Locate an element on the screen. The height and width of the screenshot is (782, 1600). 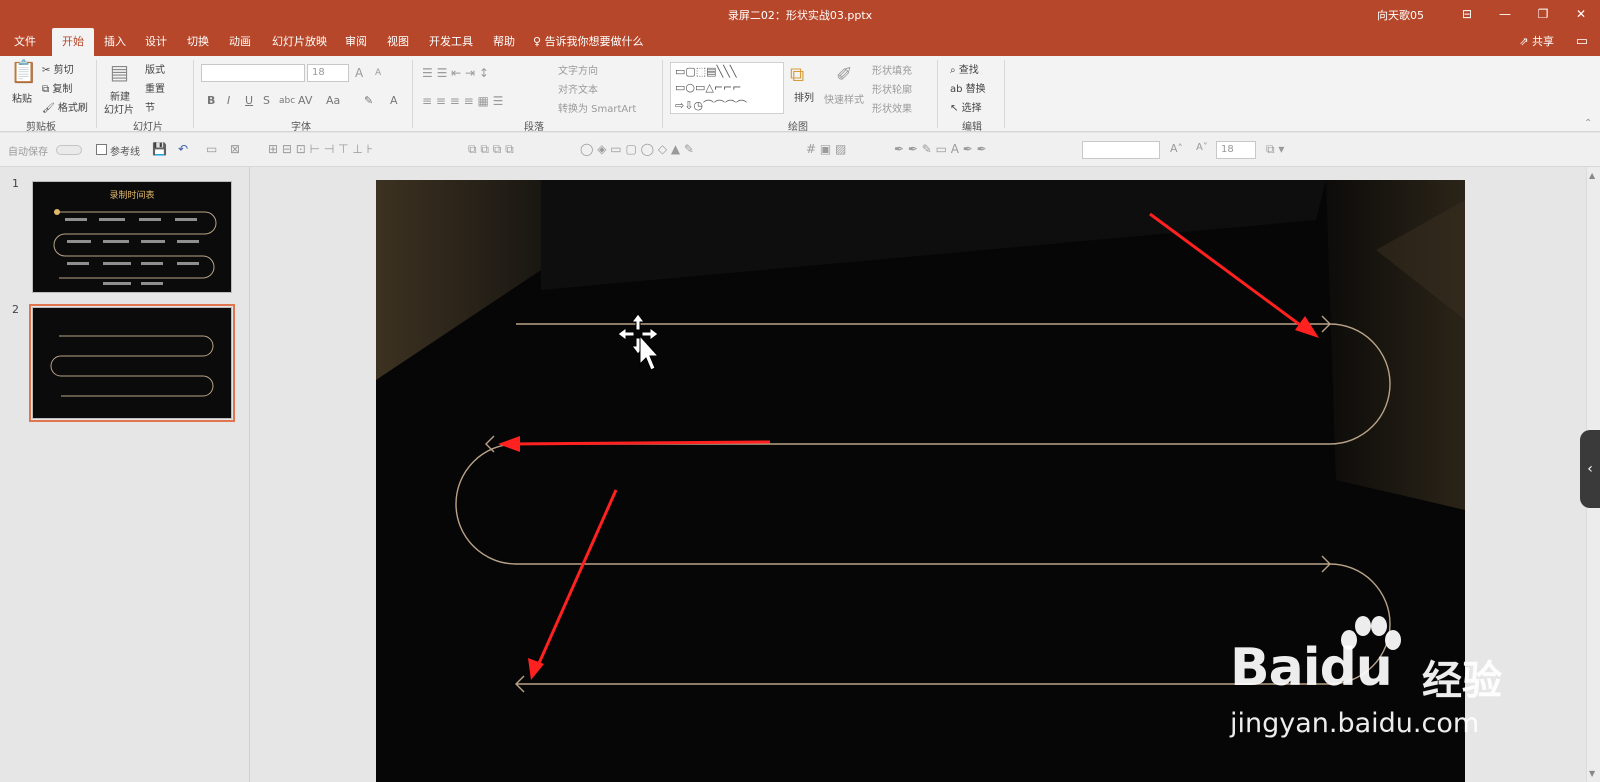
format-painter-button: 🖌 格式刷 is located at coordinates (65, 106).